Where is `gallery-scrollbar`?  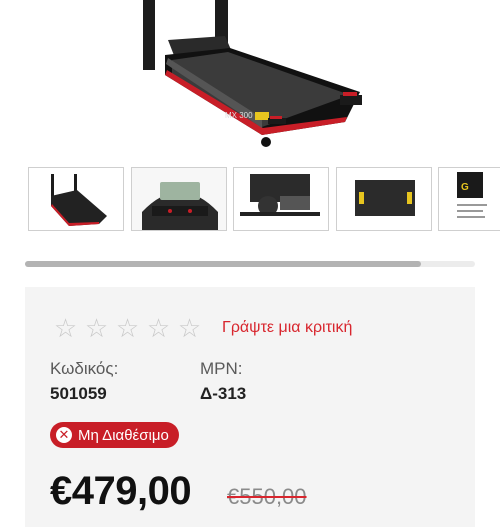
gallery-scrollbar is located at coordinates (250, 264).